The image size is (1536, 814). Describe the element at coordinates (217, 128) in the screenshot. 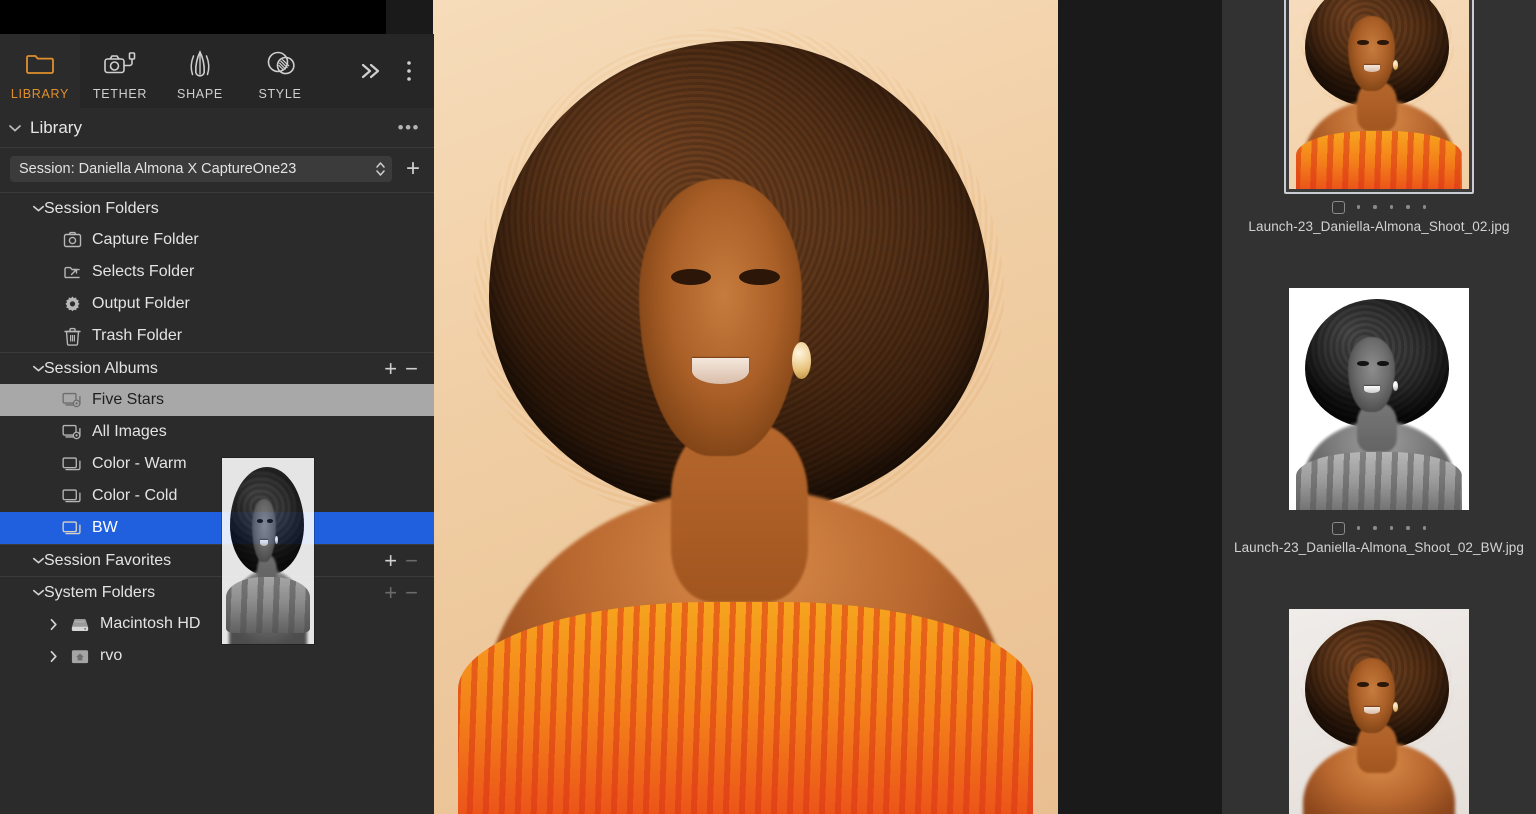

I see `library-panel-header: Library •••` at that location.